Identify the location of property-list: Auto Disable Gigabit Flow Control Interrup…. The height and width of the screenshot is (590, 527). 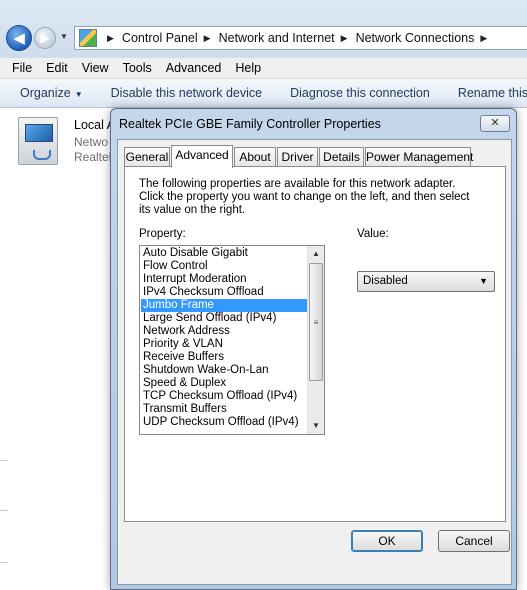
(224, 338).